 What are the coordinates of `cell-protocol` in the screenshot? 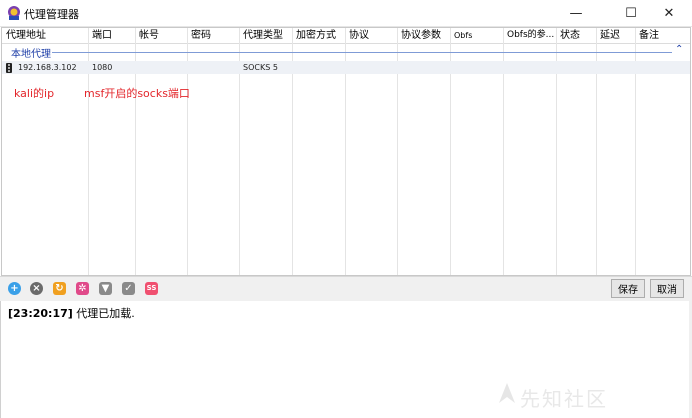 It's located at (347, 67).